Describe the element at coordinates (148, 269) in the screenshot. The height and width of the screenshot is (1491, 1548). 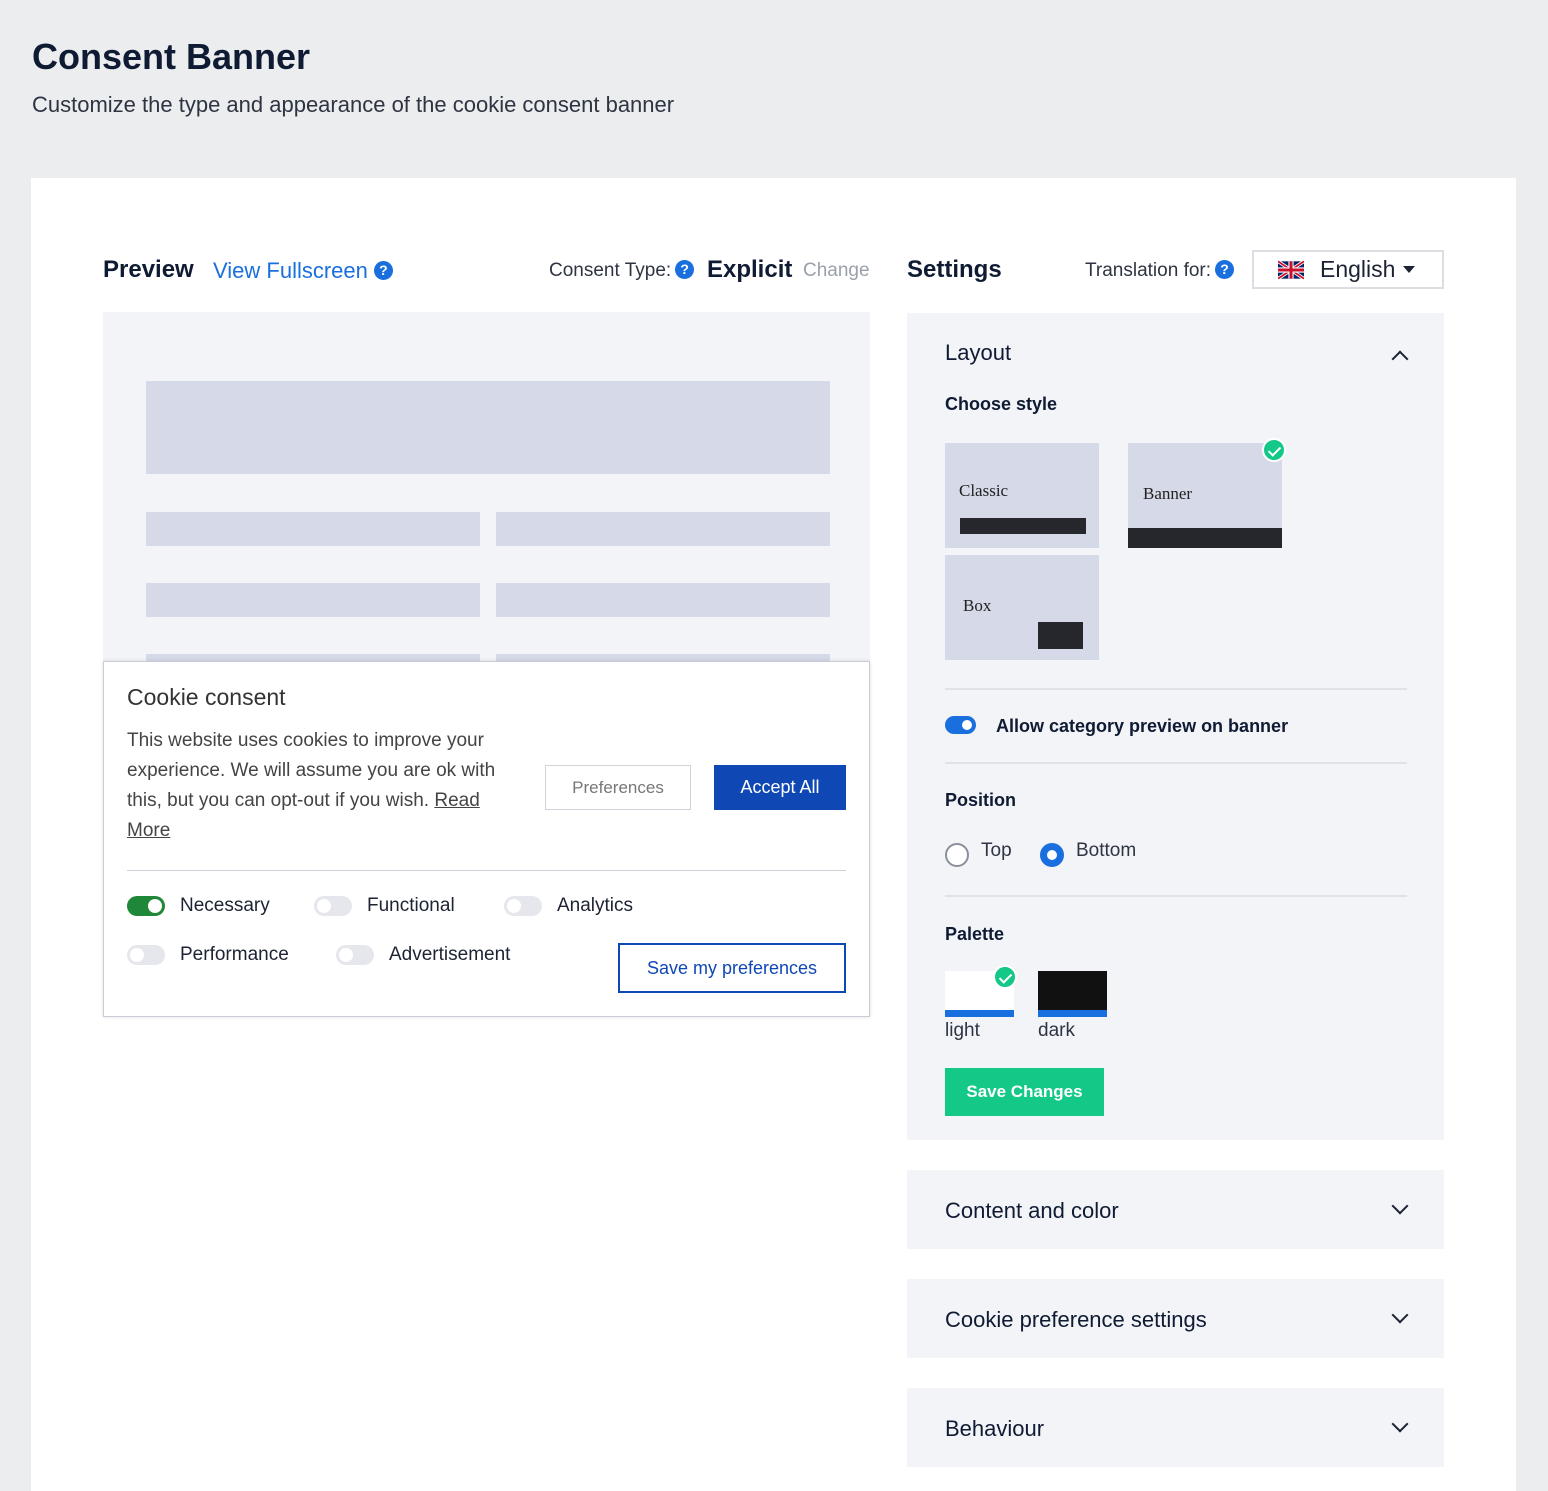
I see `preview-title: Preview` at that location.